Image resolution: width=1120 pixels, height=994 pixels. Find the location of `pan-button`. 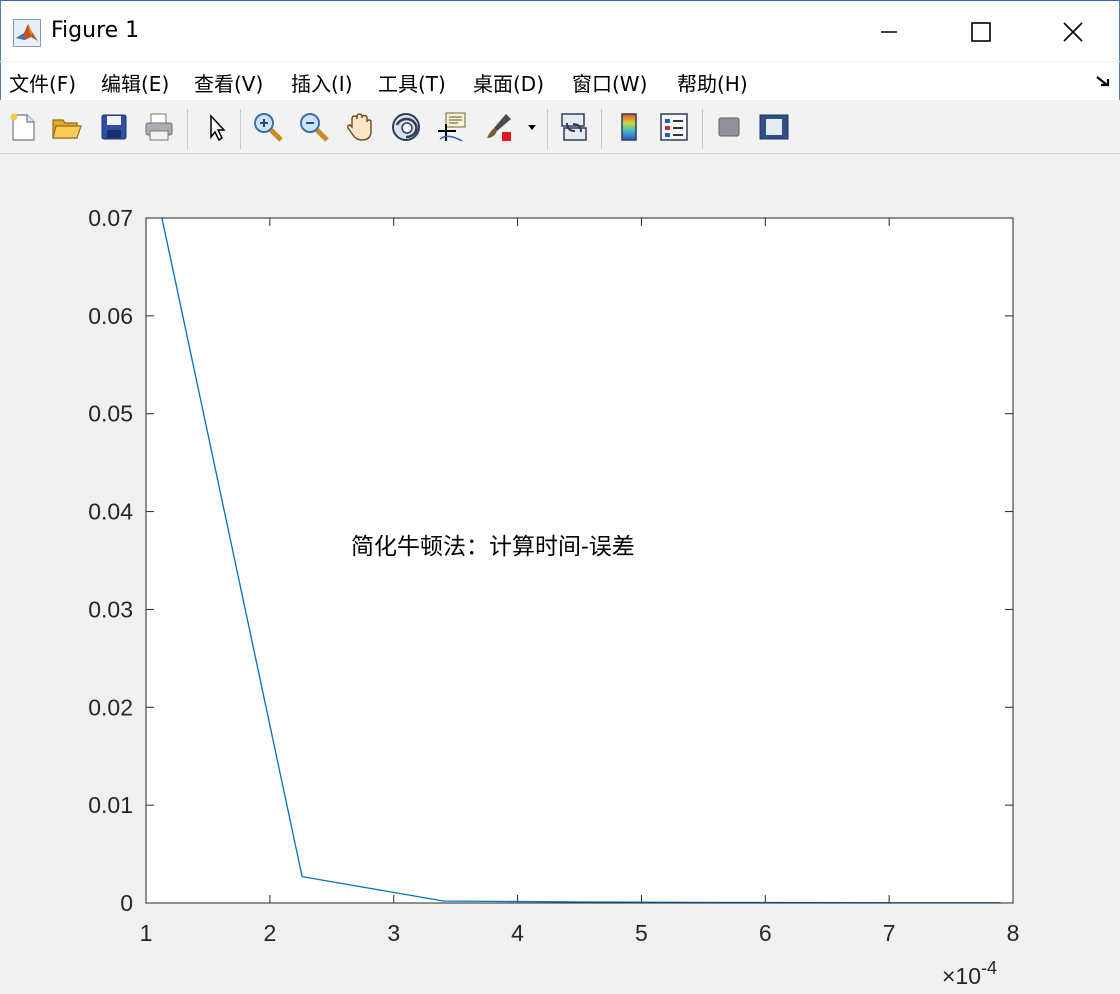

pan-button is located at coordinates (360, 127).